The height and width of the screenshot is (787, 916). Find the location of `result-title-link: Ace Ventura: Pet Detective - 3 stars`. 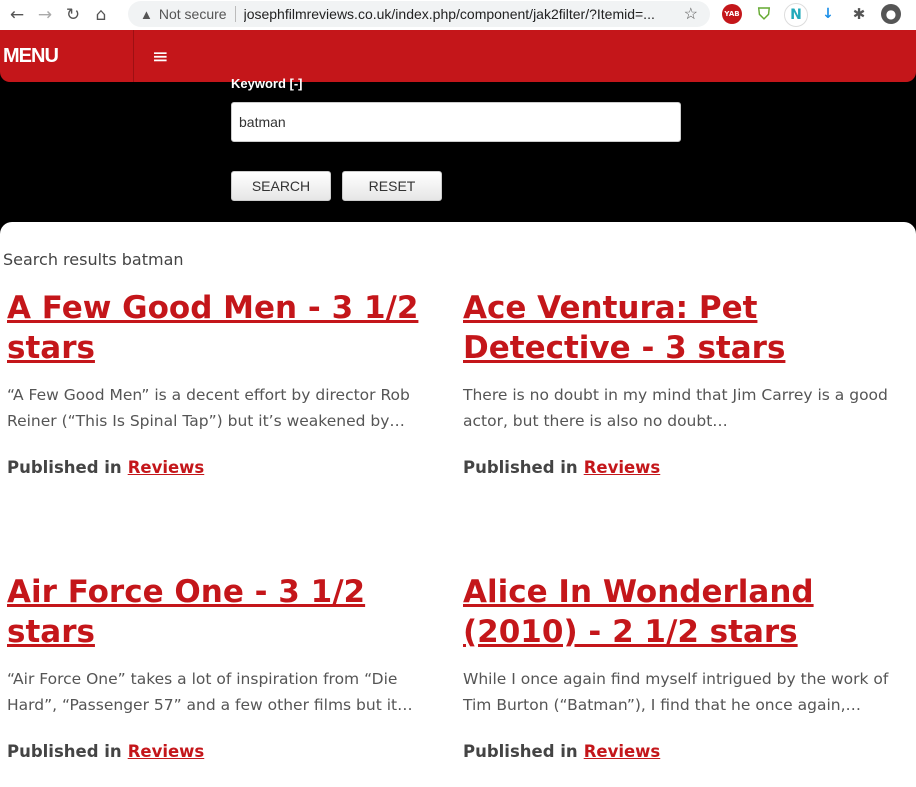

result-title-link: Ace Ventura: Pet Detective - 3 stars is located at coordinates (624, 328).